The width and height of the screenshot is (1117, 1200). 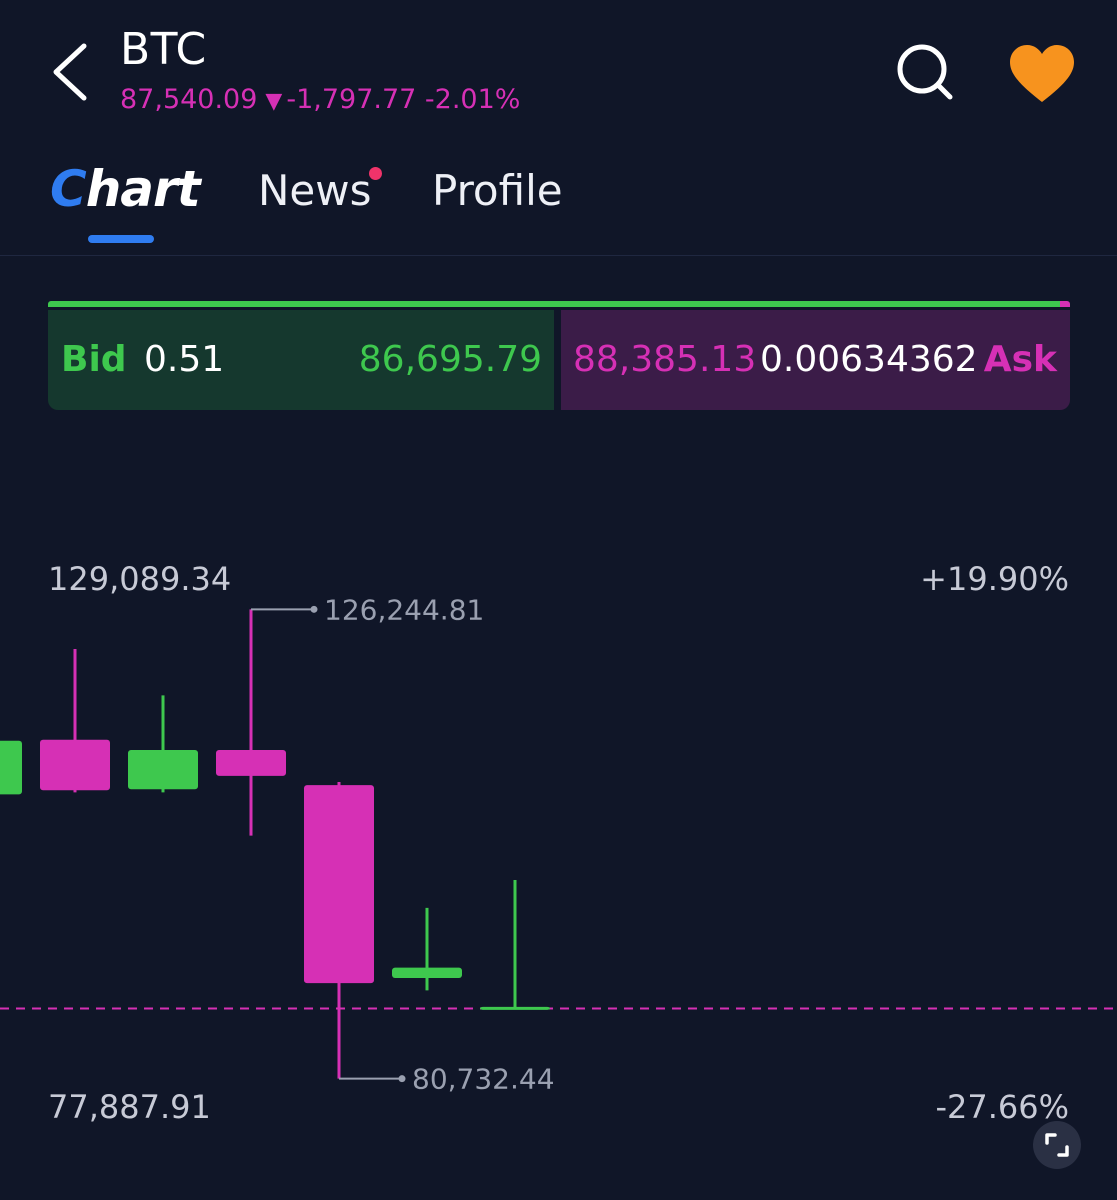 I want to click on y-axis-min-label: 77,887.91, so click(x=129, y=1107).